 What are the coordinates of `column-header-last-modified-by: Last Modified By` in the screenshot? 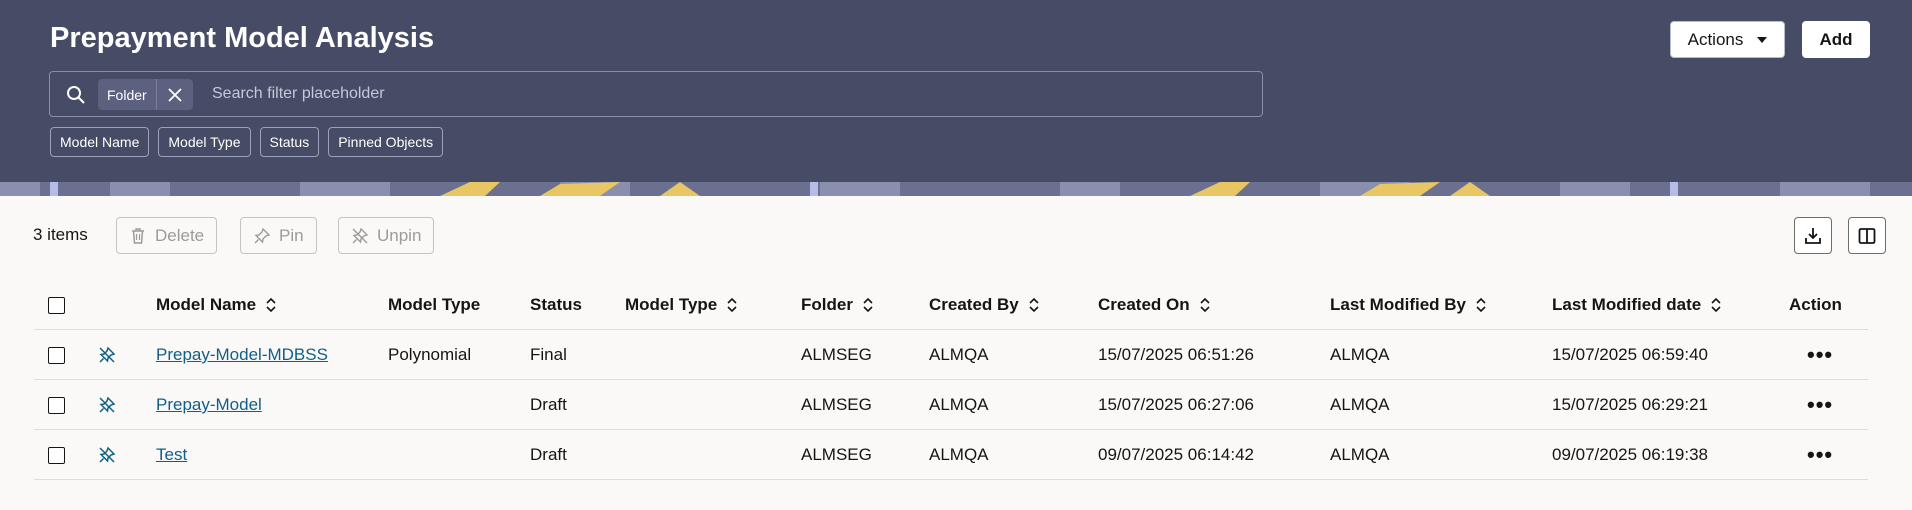 It's located at (1408, 305).